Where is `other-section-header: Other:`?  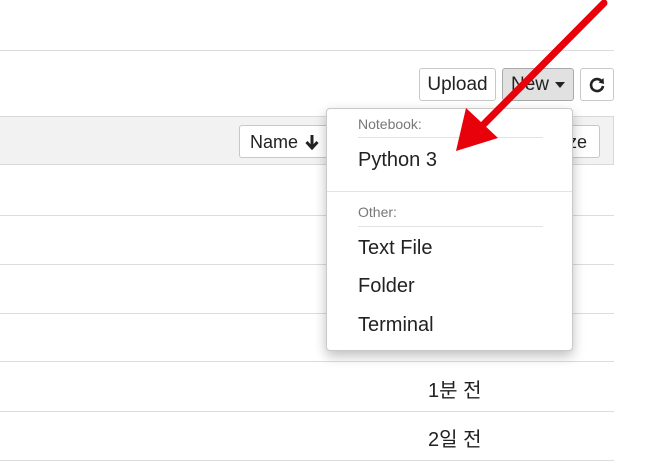
other-section-header: Other: is located at coordinates (377, 212).